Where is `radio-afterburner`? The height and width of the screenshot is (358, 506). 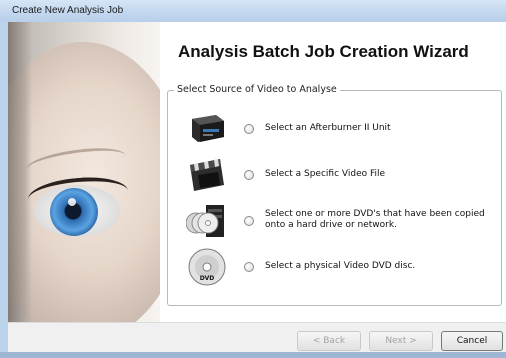 radio-afterburner is located at coordinates (249, 129).